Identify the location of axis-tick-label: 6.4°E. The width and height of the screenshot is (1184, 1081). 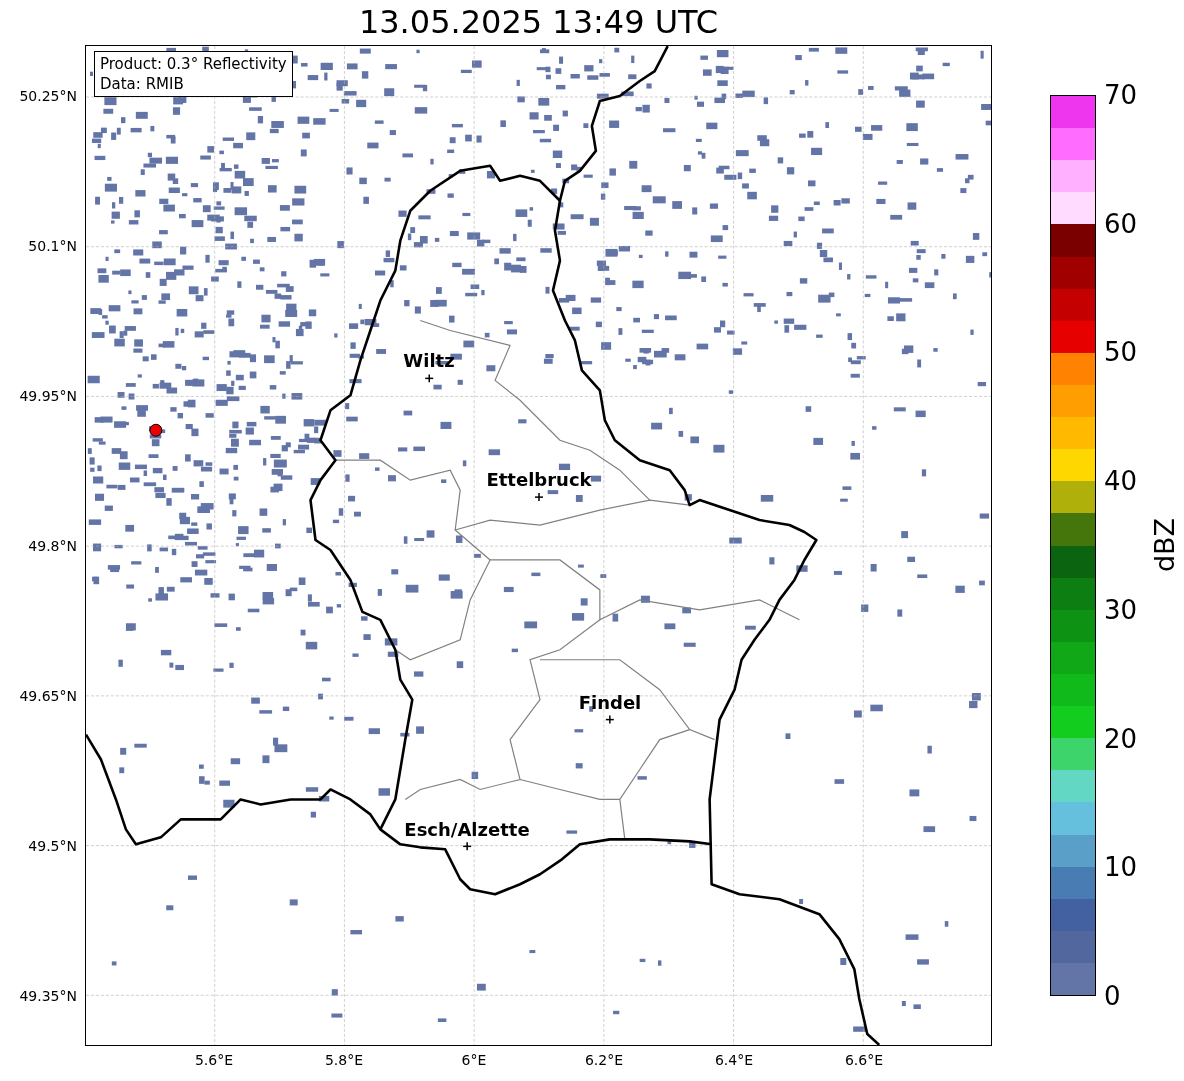
(734, 1060).